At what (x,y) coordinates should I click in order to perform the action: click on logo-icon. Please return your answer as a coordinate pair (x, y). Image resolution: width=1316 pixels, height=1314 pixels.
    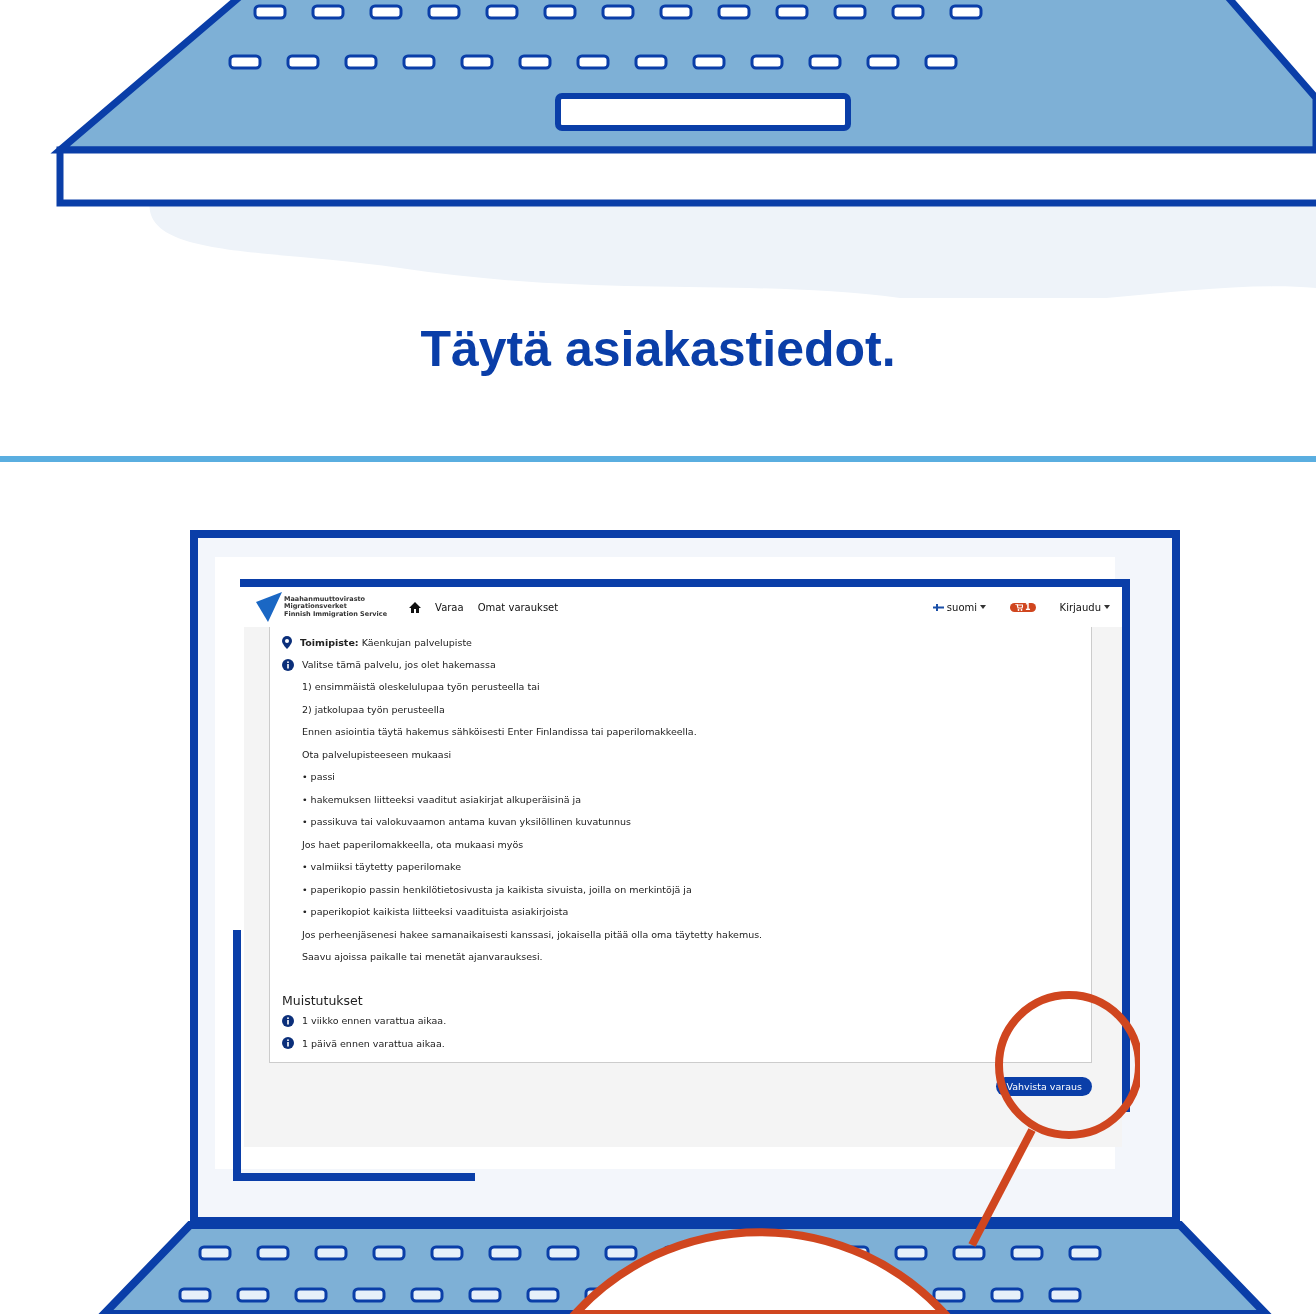
    Looking at the image, I should click on (269, 607).